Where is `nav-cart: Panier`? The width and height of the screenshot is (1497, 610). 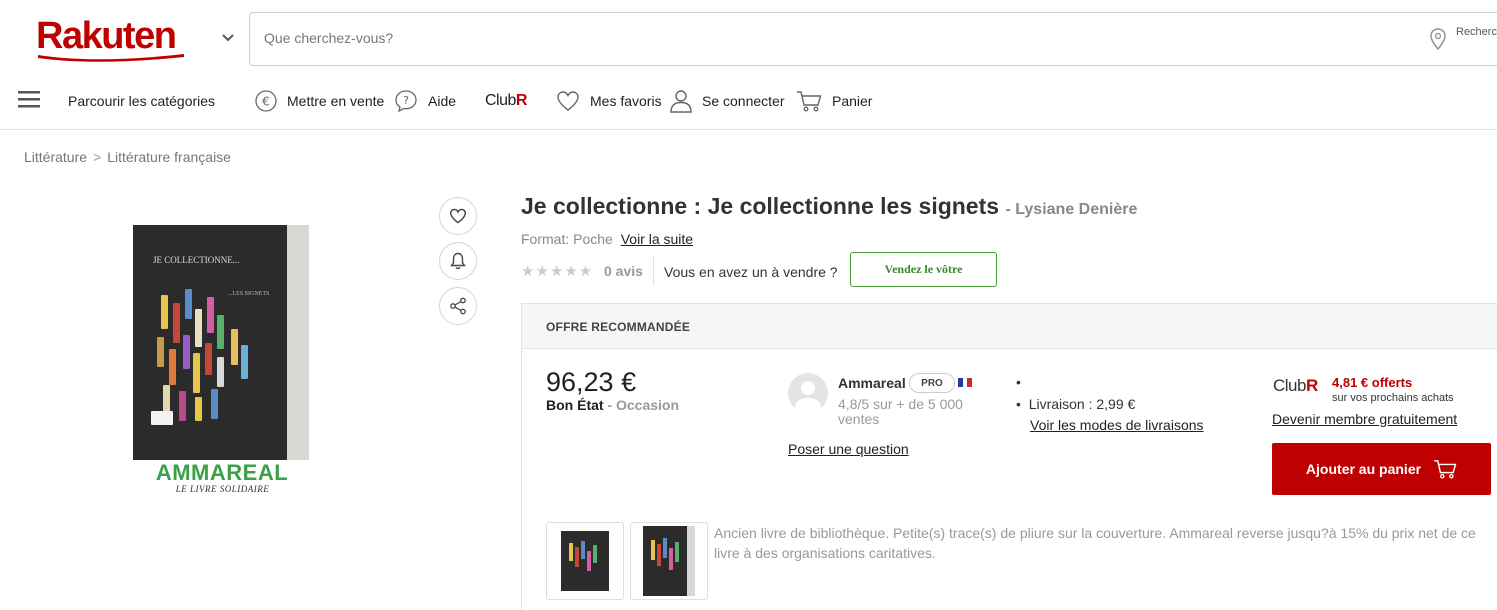
nav-cart: Panier is located at coordinates (834, 101).